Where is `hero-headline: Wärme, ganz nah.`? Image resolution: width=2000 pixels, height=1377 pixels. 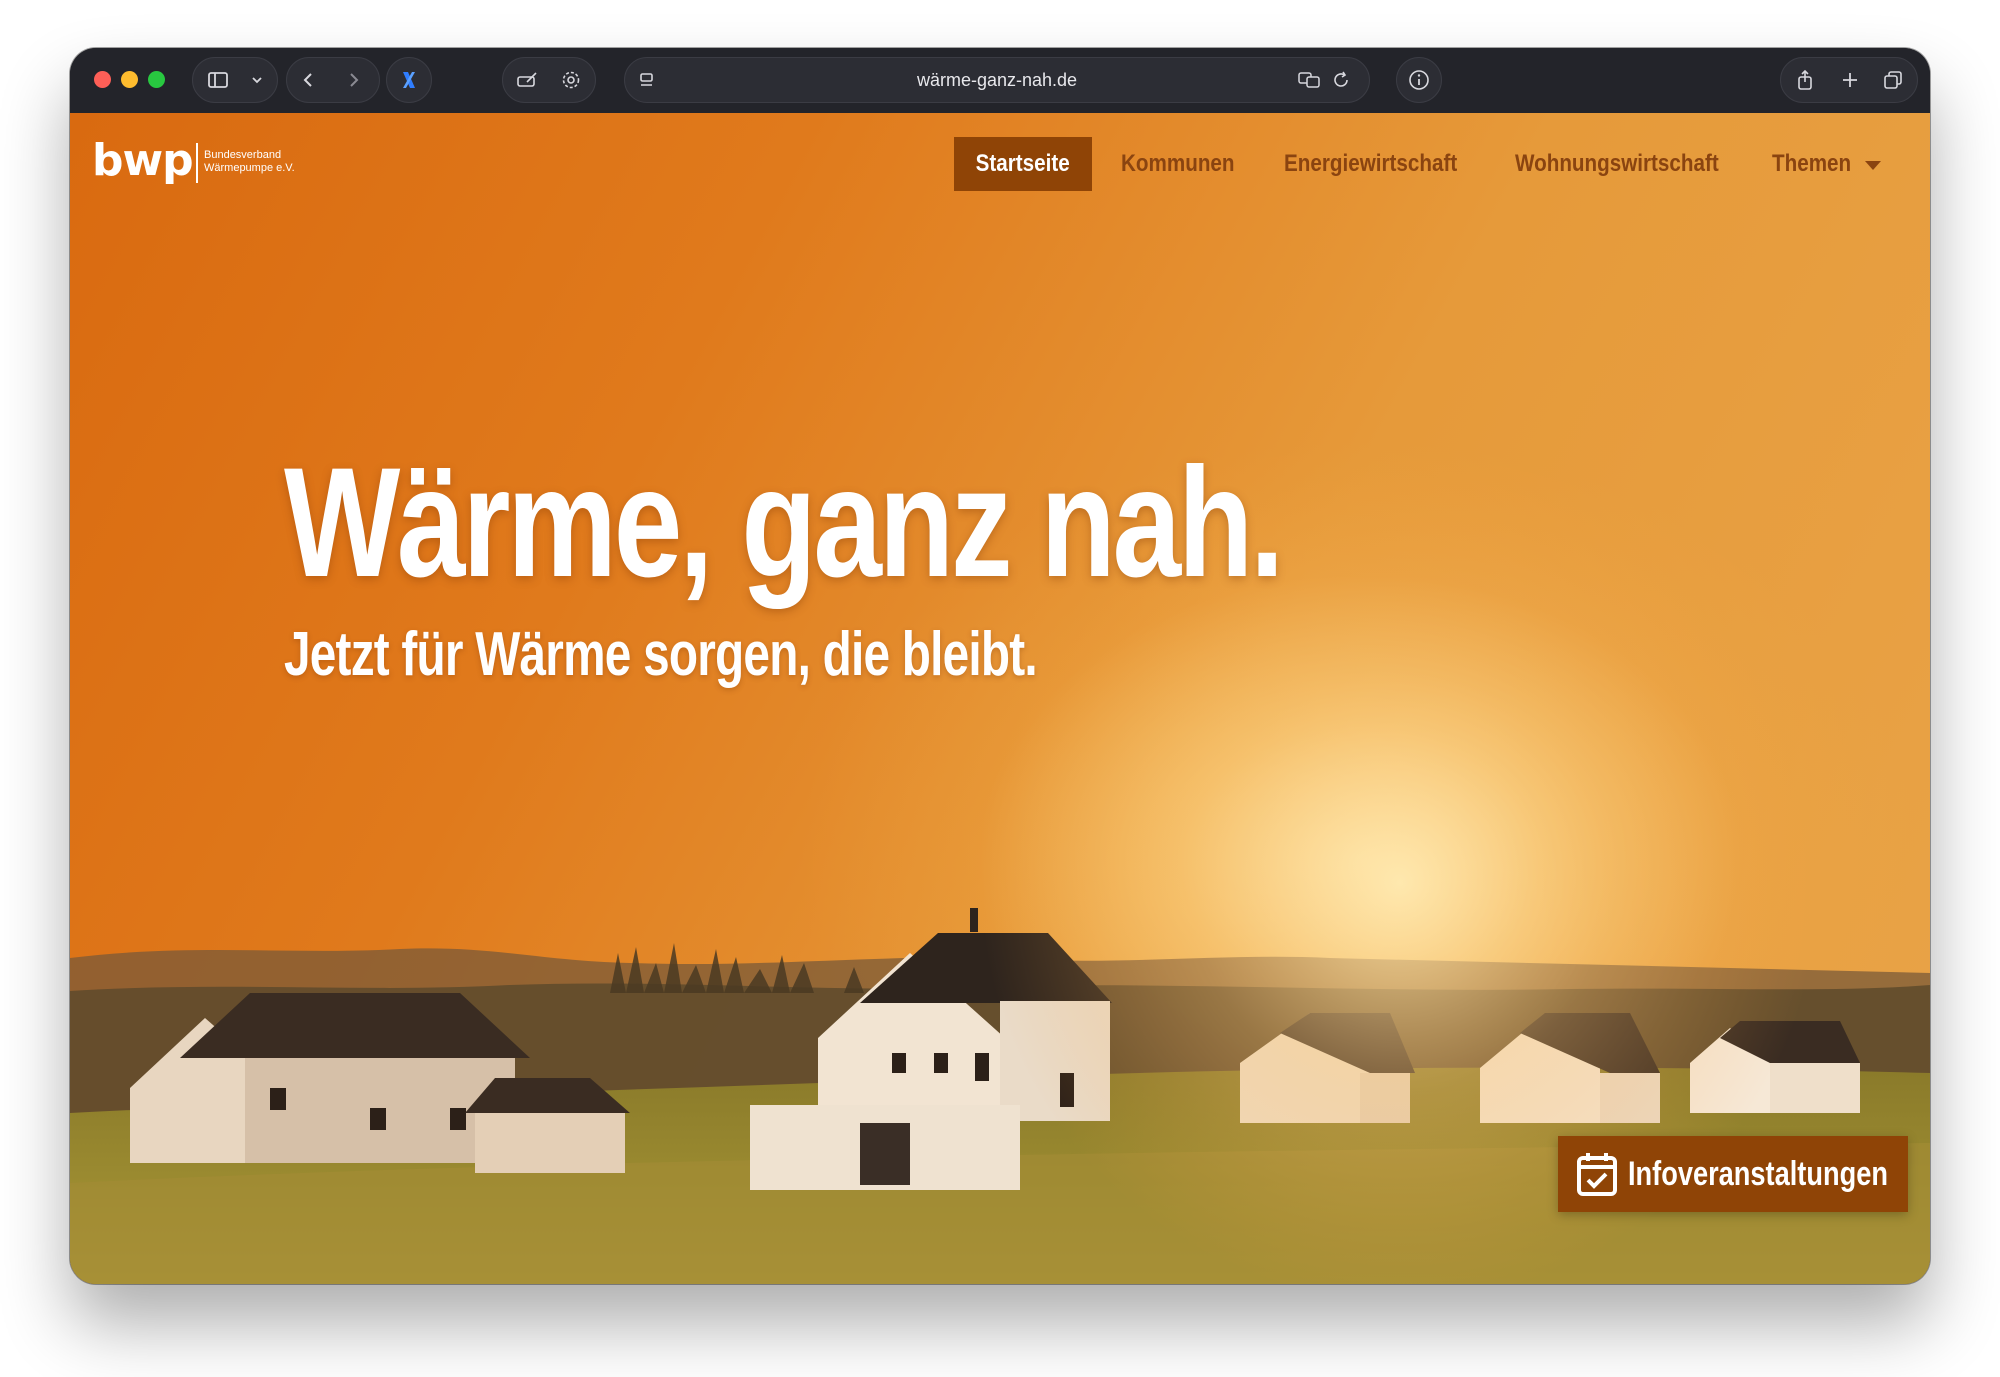
hero-headline: Wärme, ganz nah. is located at coordinates (784, 523).